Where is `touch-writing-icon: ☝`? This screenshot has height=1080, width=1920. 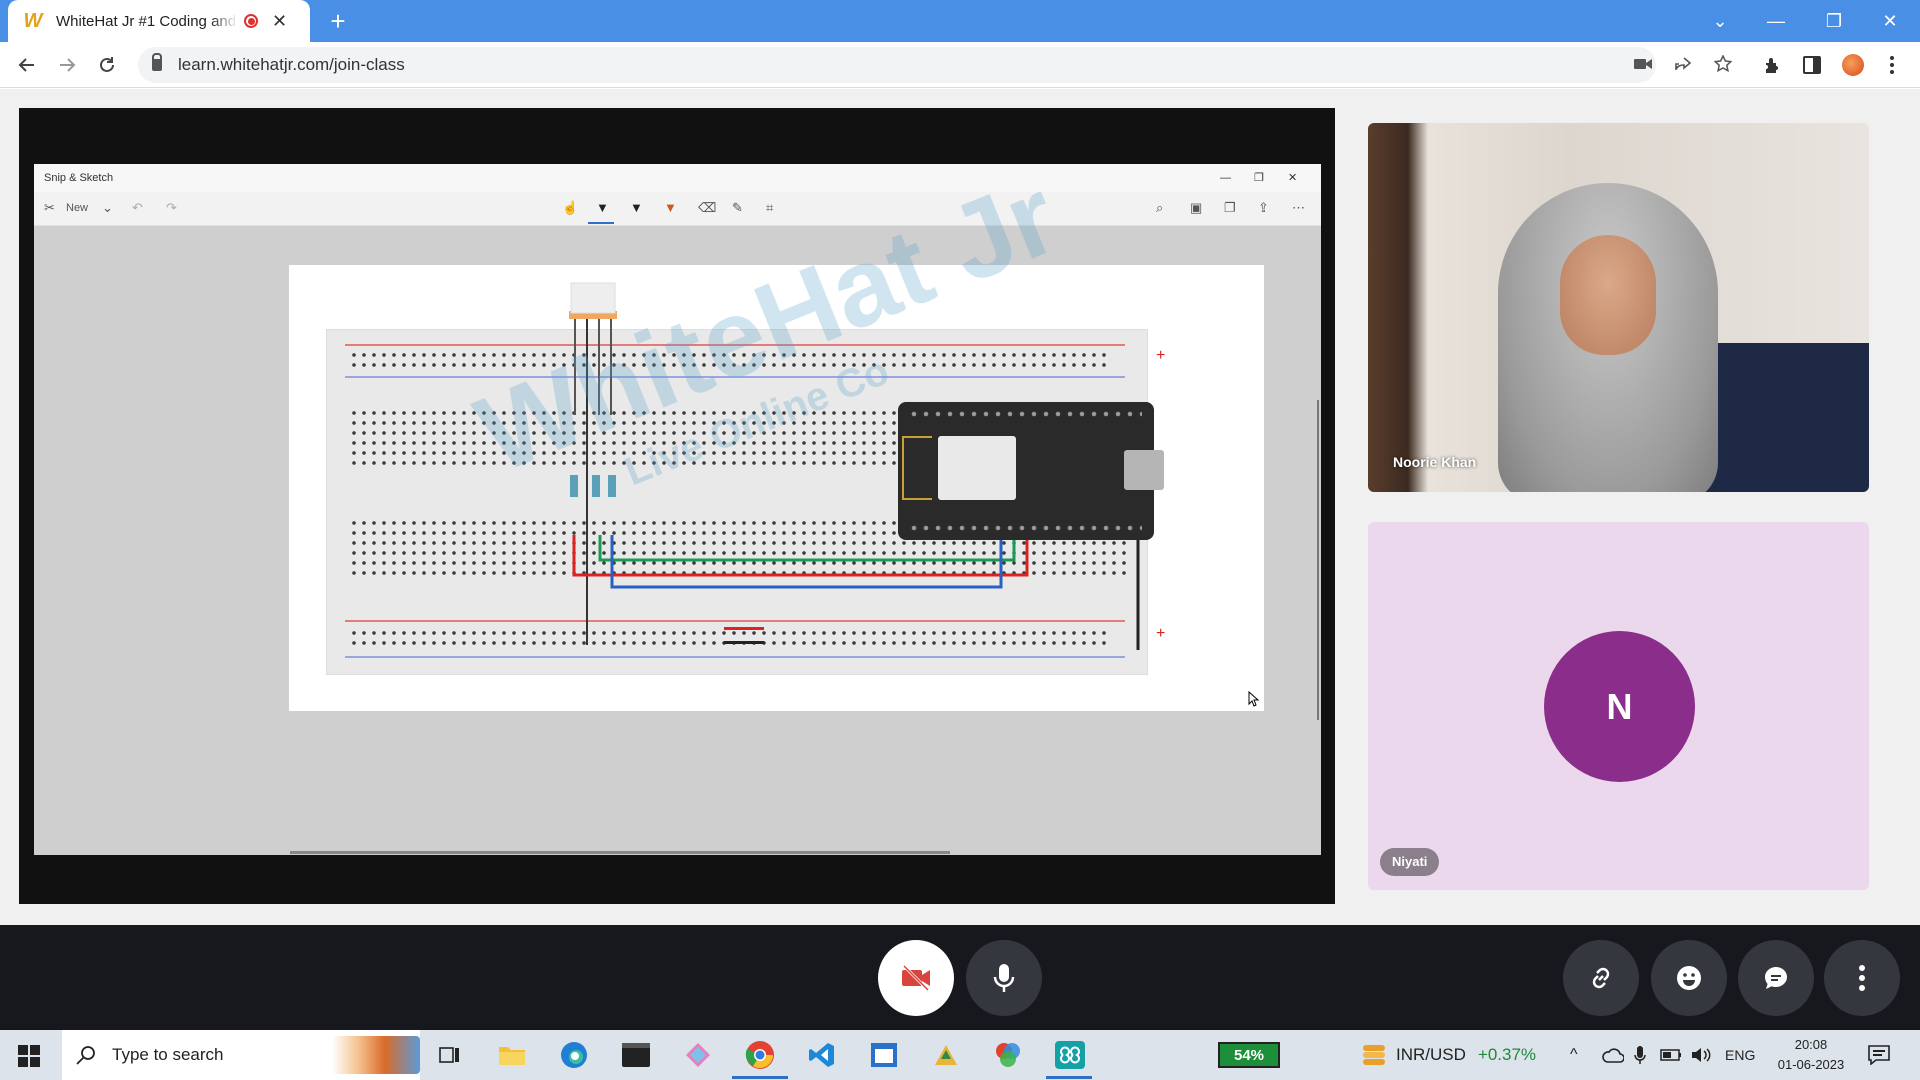 touch-writing-icon: ☝ is located at coordinates (570, 207).